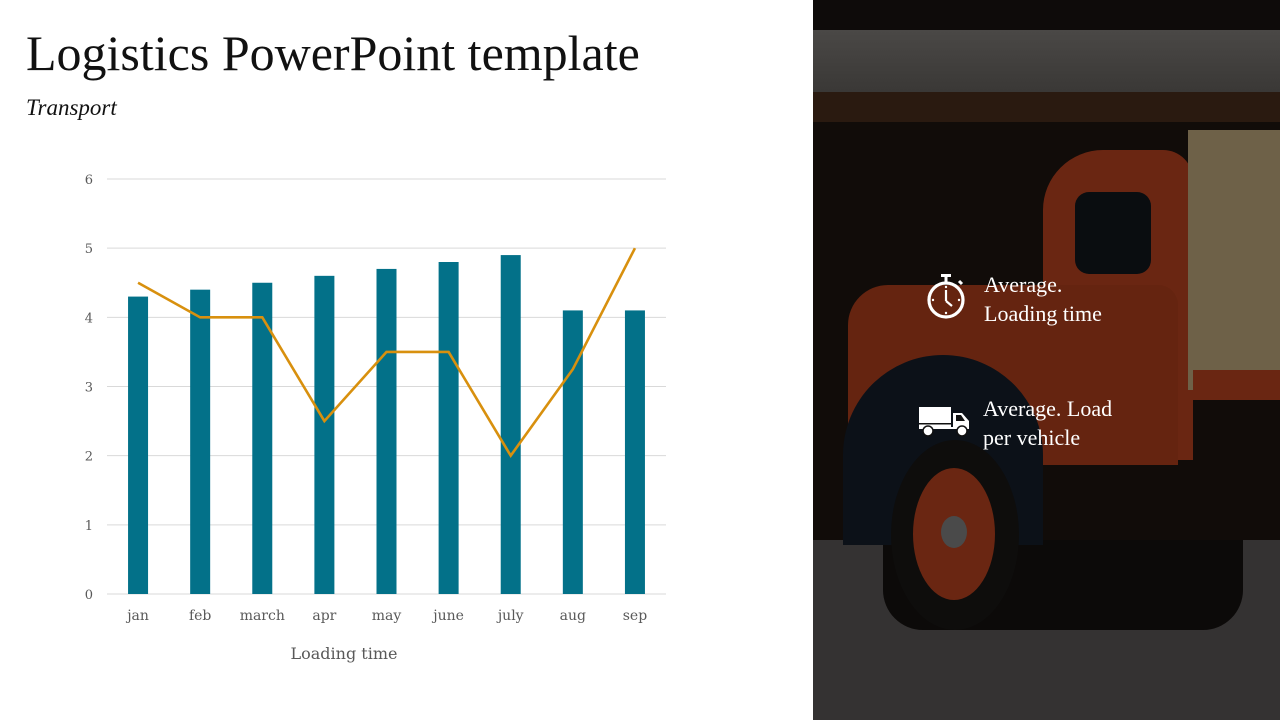  I want to click on y-tick-label: 6, so click(89, 180).